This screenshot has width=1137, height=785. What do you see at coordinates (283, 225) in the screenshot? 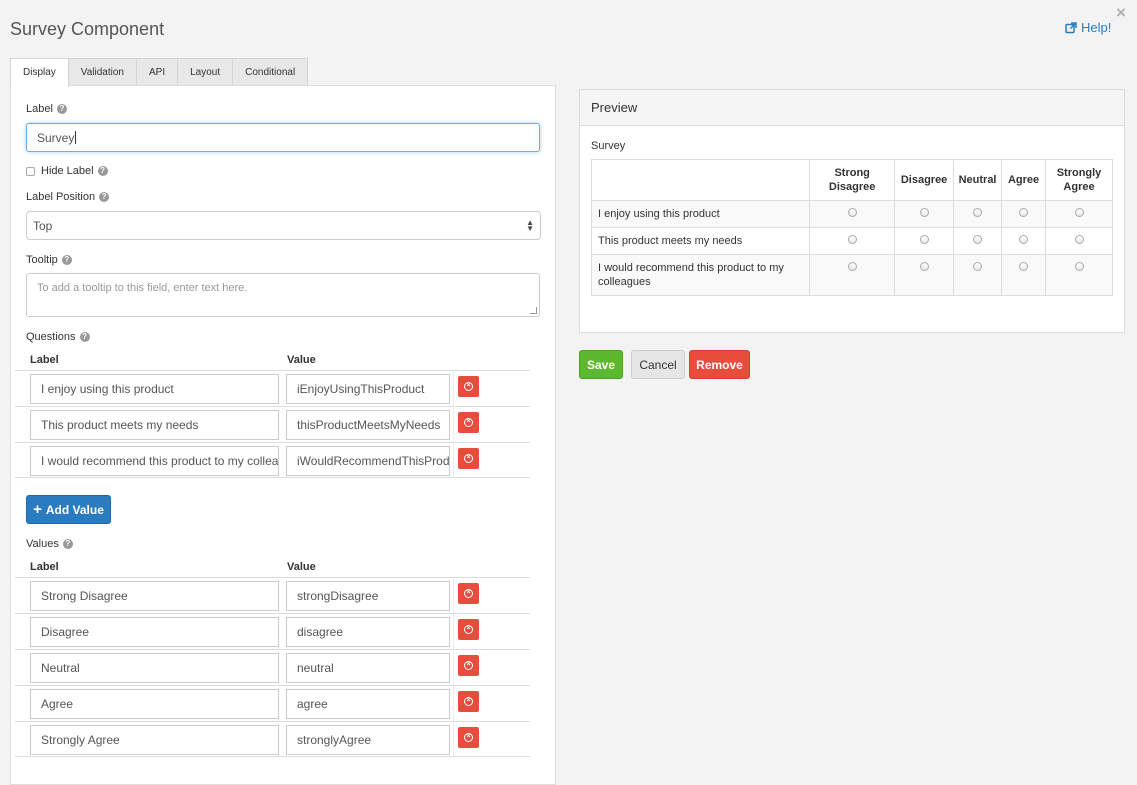
I see `label-position-select: Top ▲ ▼` at bounding box center [283, 225].